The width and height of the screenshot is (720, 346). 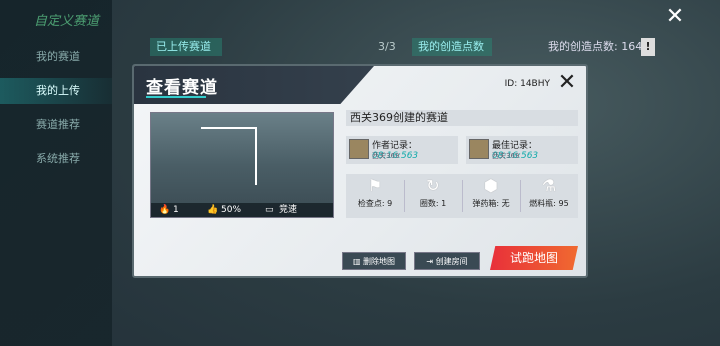 I want to click on tab-creation-points: 我的创造点数, so click(x=452, y=47).